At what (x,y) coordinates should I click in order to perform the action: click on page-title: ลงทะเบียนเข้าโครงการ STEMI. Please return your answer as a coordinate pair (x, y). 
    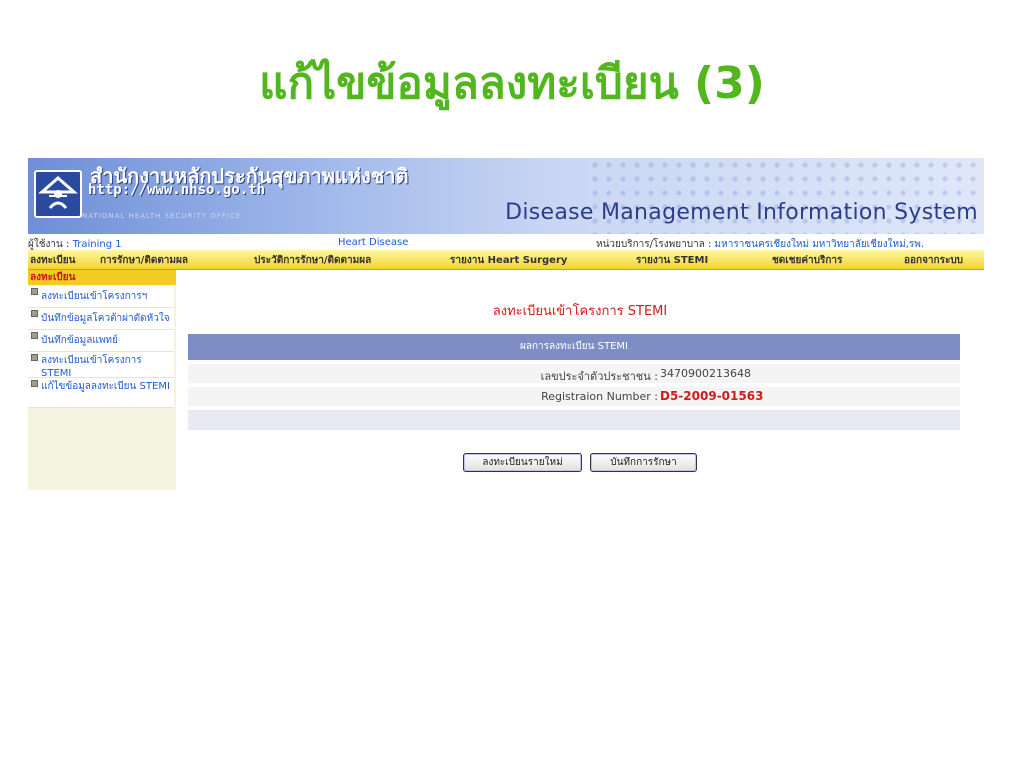
    Looking at the image, I should click on (580, 311).